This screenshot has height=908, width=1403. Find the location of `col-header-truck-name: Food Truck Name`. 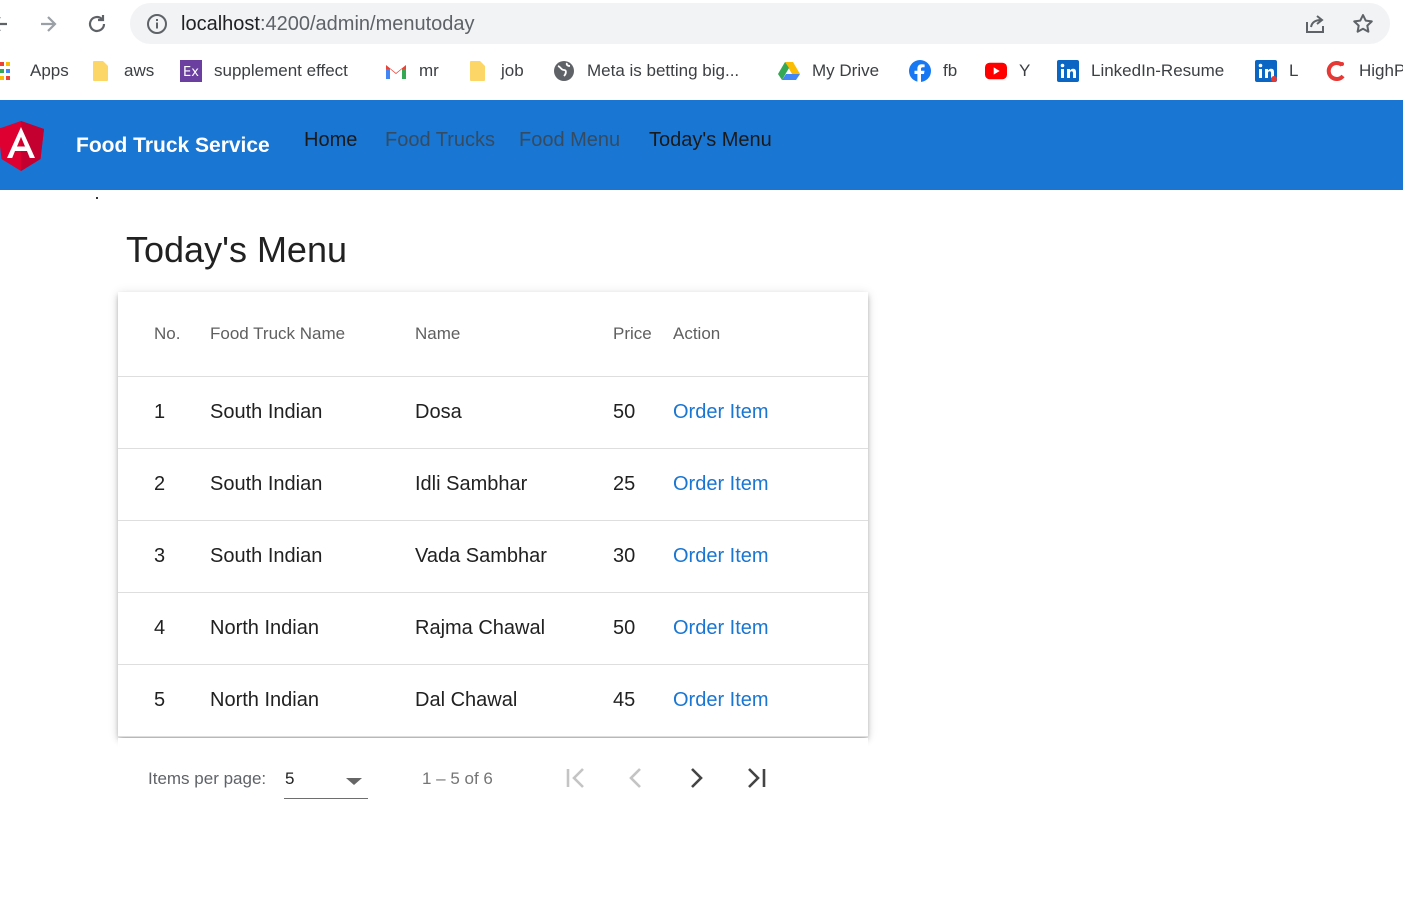

col-header-truck-name: Food Truck Name is located at coordinates (312, 334).